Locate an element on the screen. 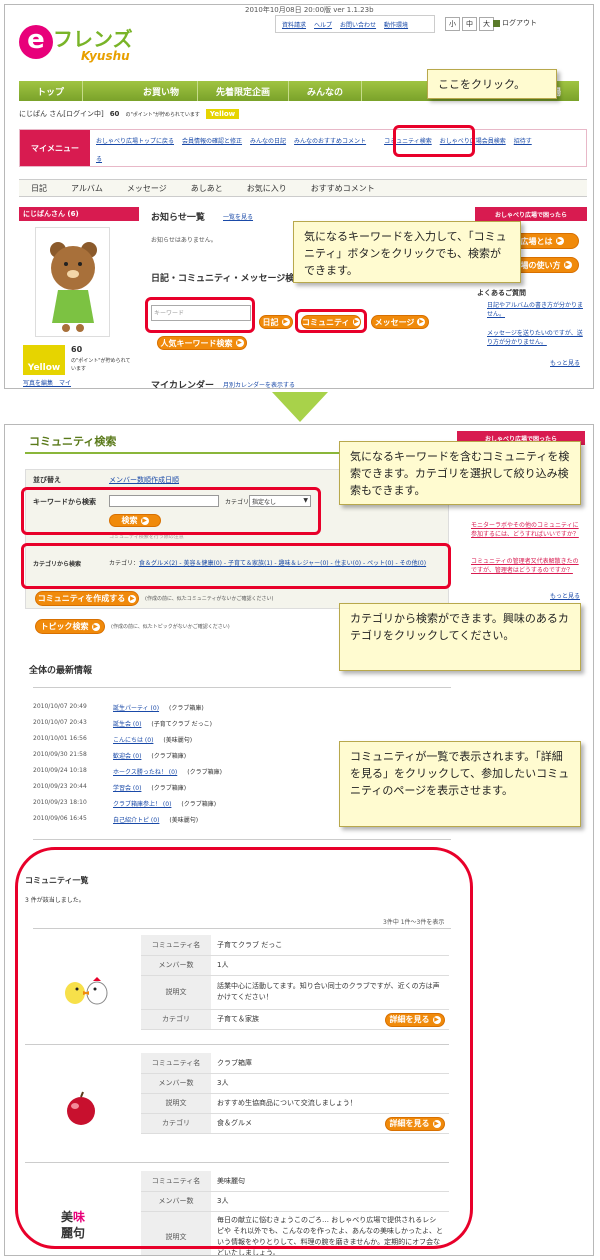  nav-minna: みんなの is located at coordinates (326, 91).